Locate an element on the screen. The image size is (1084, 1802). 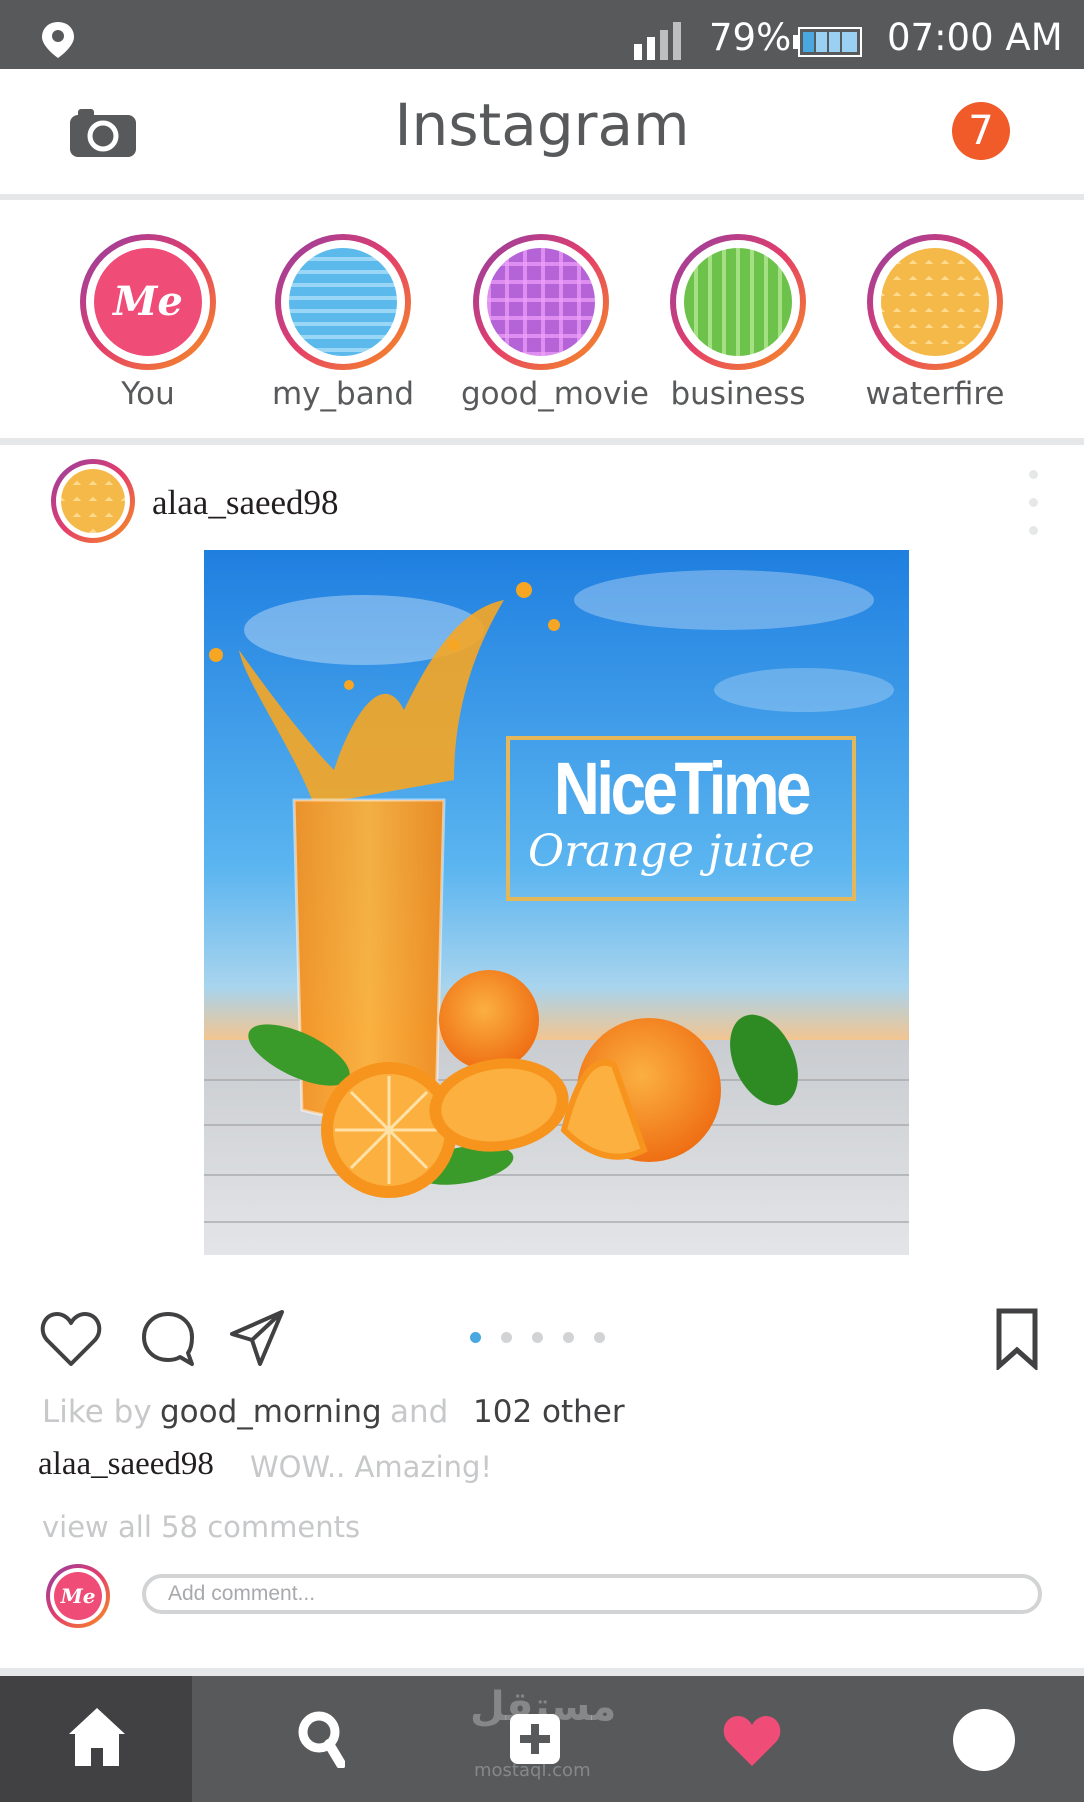
promo-textbox: NiceTime Orange juice is located at coordinates (681, 818).